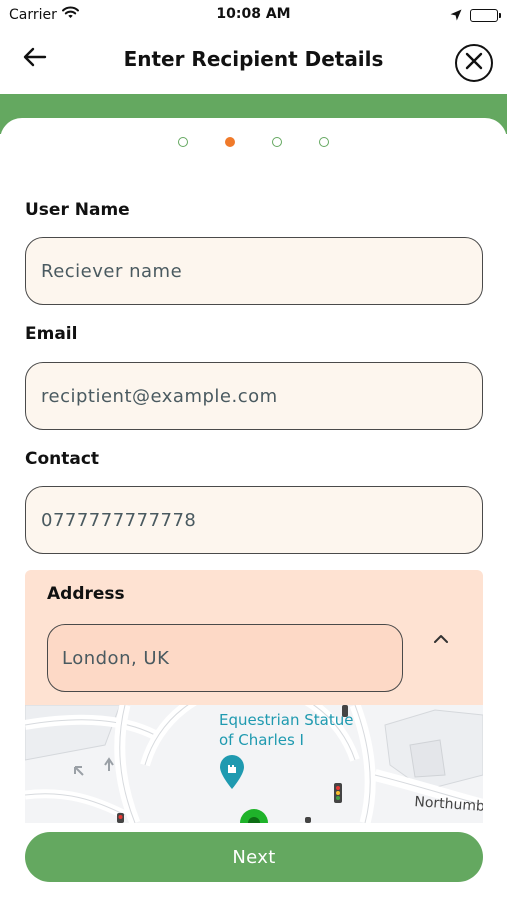  What do you see at coordinates (485, 15) in the screenshot?
I see `battery-icon` at bounding box center [485, 15].